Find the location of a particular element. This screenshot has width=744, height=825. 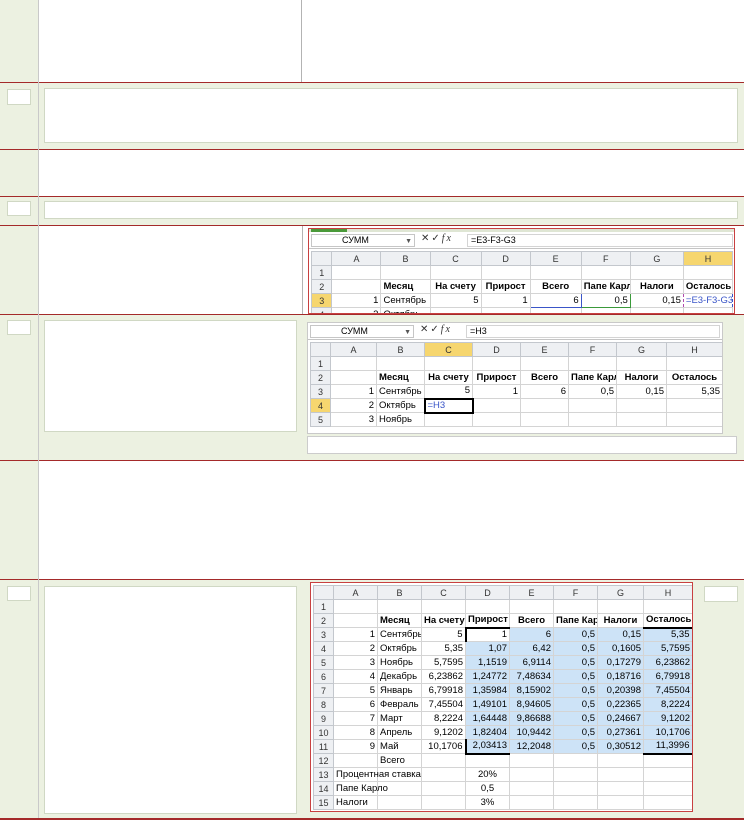

cell: 4 is located at coordinates (355, 676).